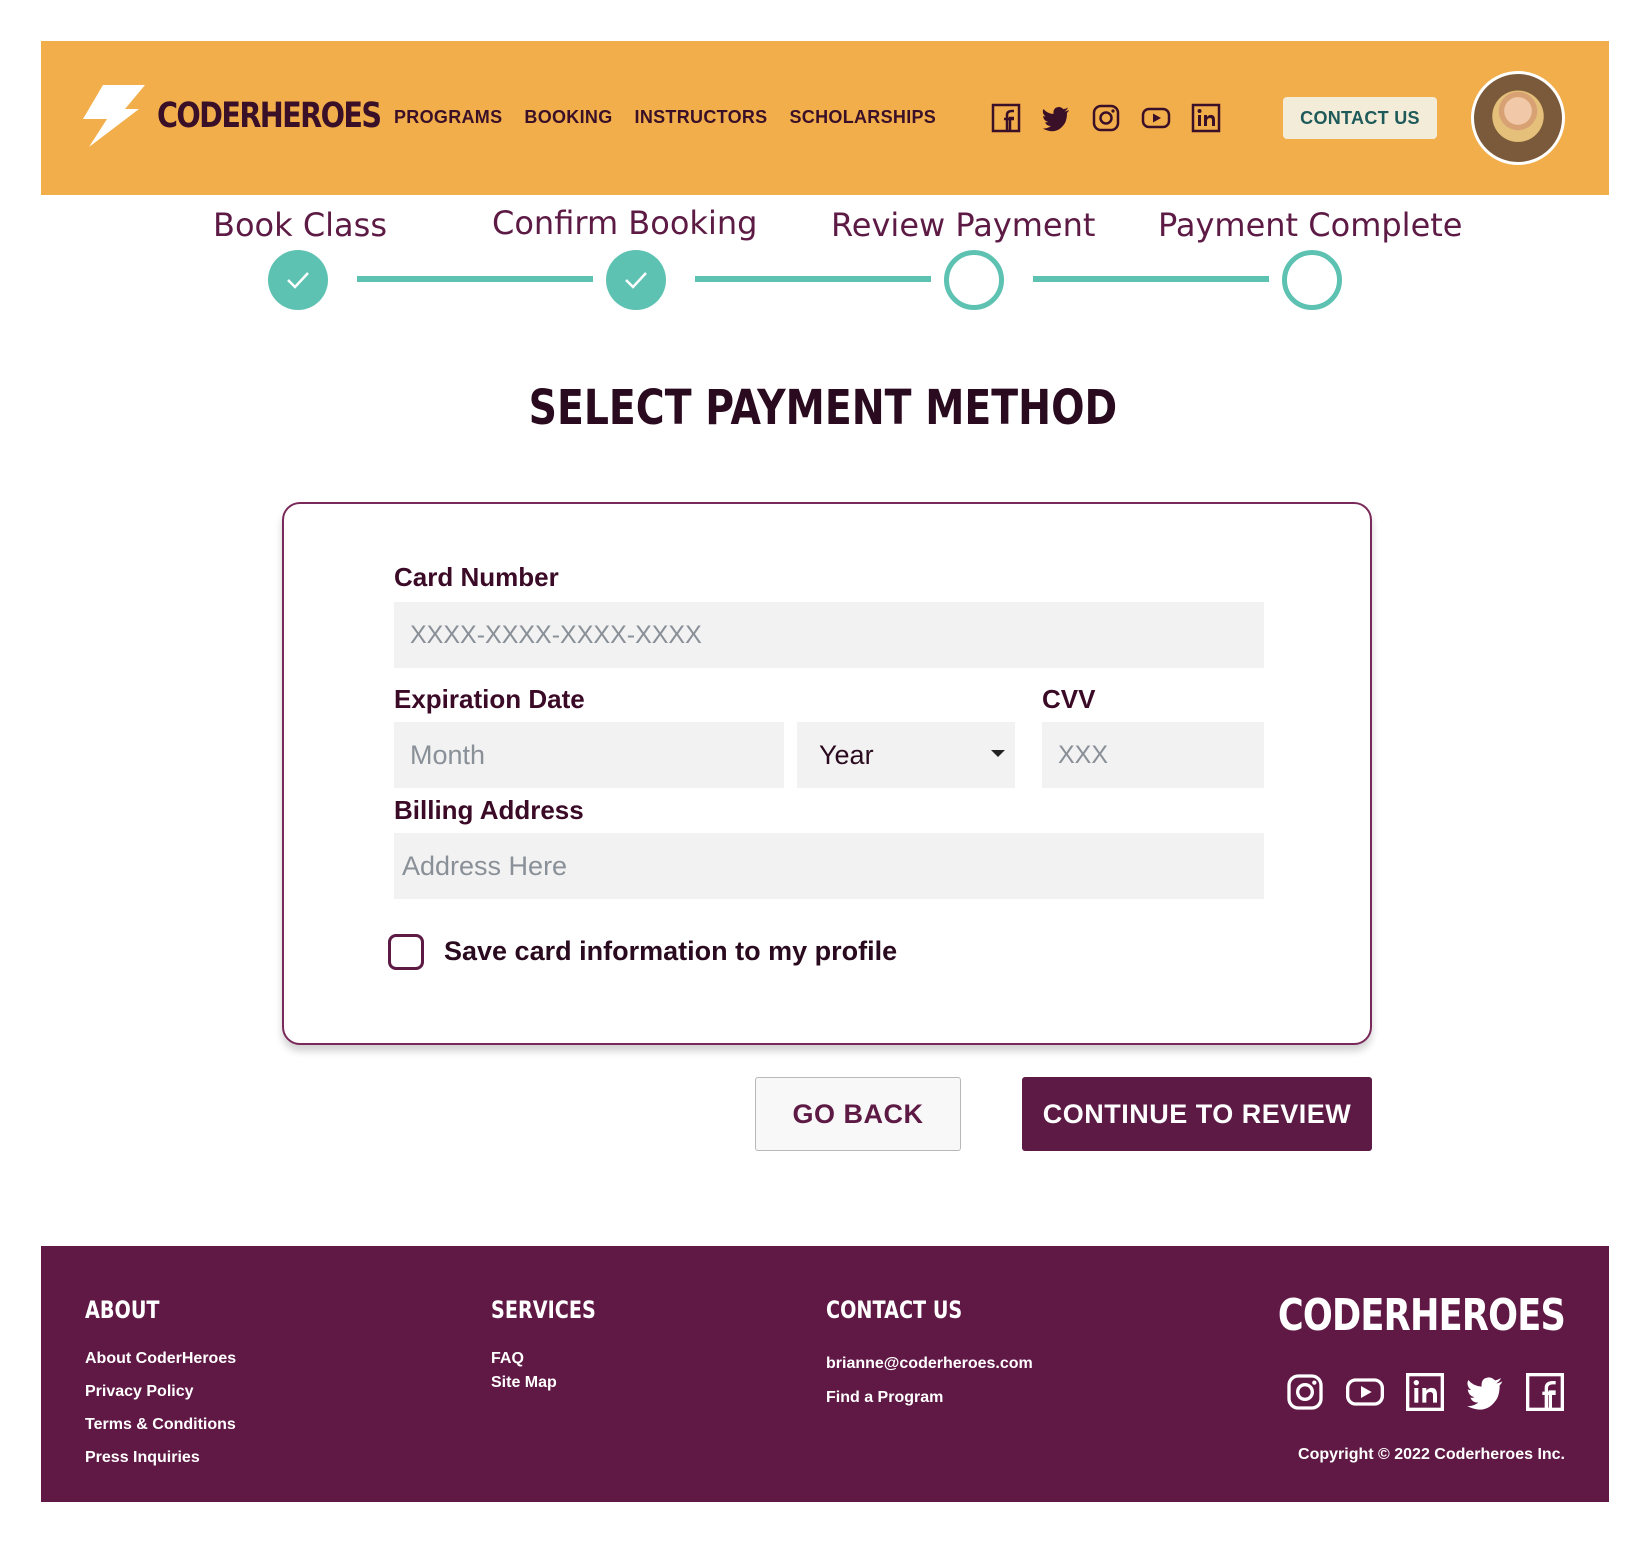 The width and height of the screenshot is (1646, 1542). What do you see at coordinates (884, 1398) in the screenshot?
I see `footer-link-find-program: Find a Program` at bounding box center [884, 1398].